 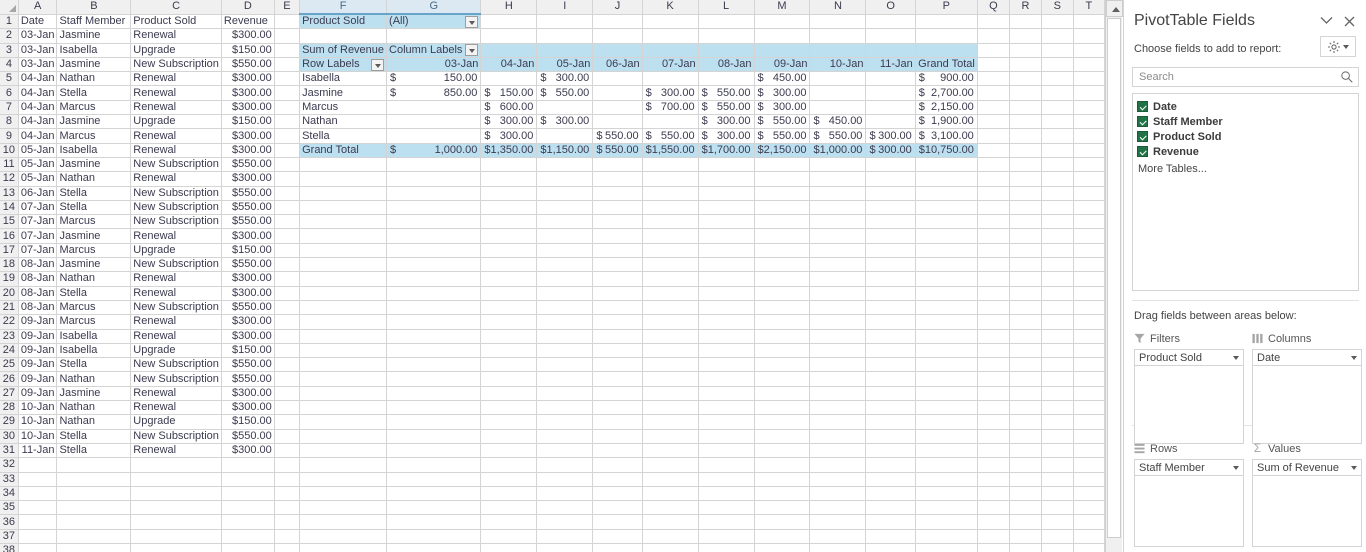 What do you see at coordinates (890, 65) in the screenshot?
I see `pivot-date-column-header: 11-Jan` at bounding box center [890, 65].